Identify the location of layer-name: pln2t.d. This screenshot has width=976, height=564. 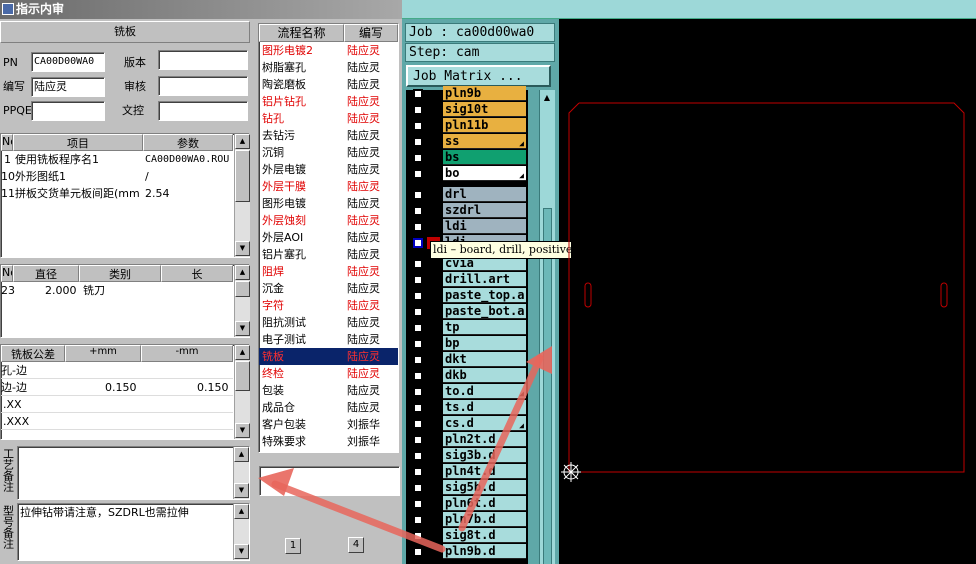
(484, 439).